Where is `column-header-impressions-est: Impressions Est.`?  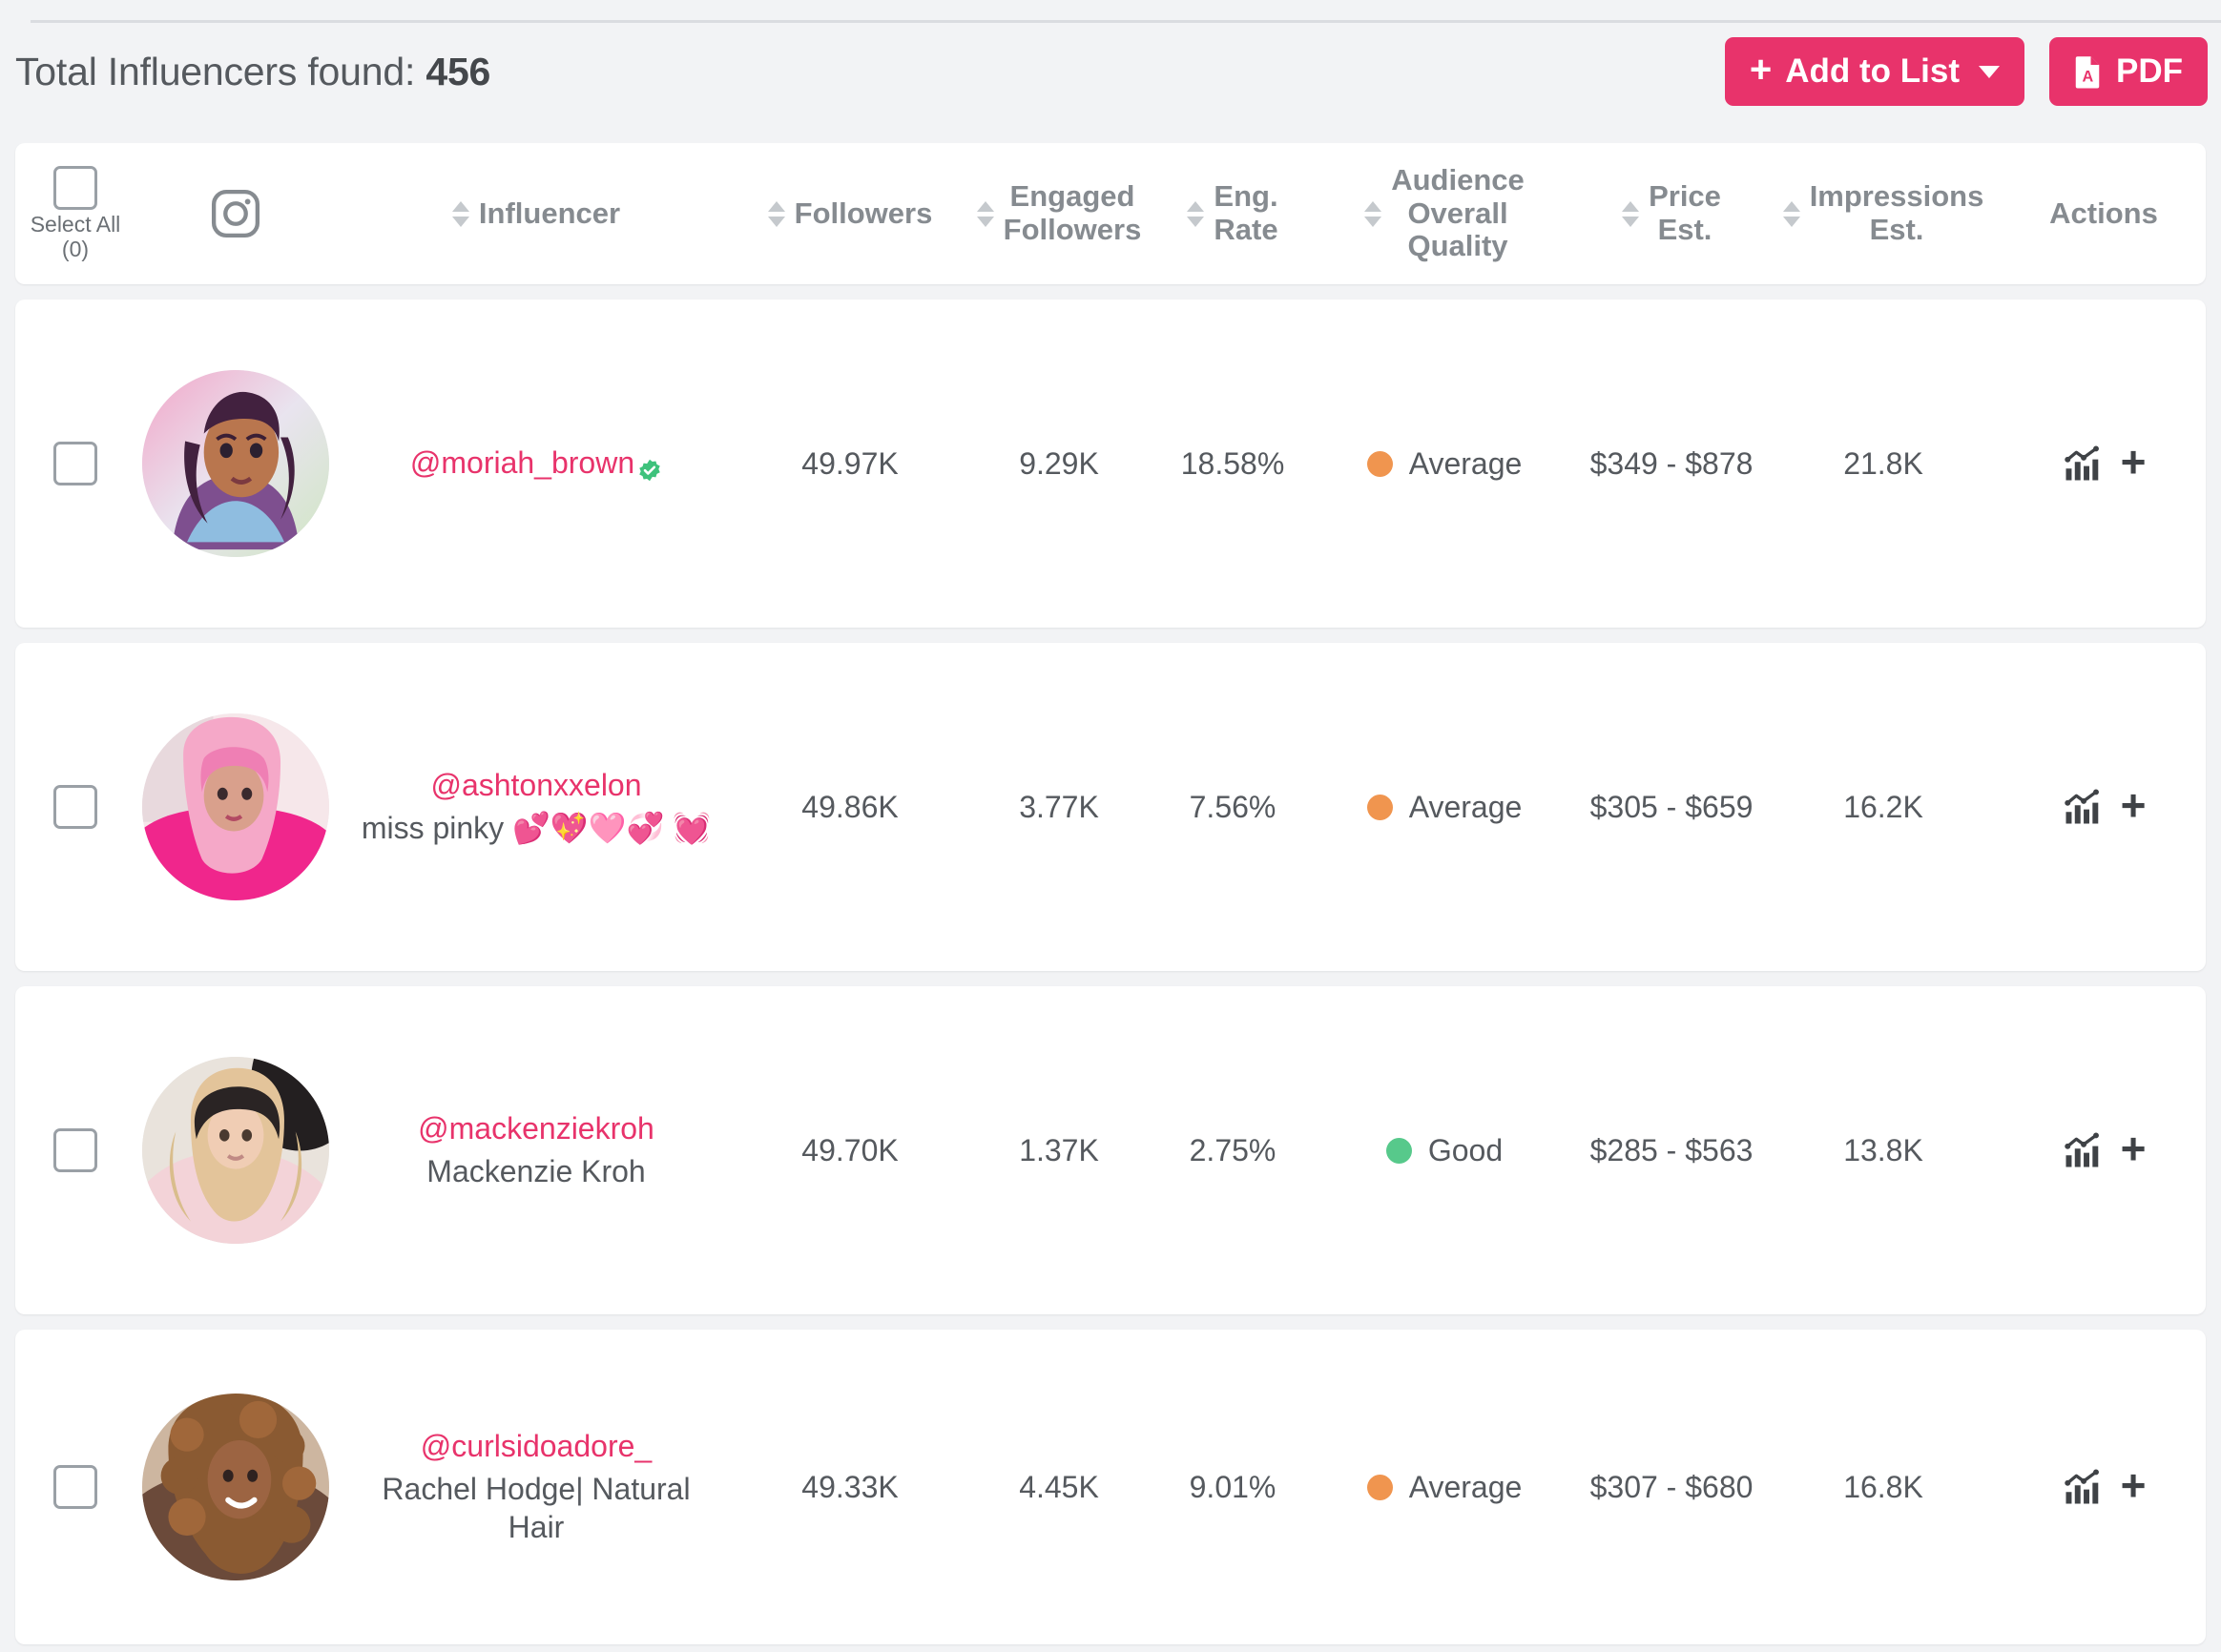
column-header-impressions-est: Impressions Est. is located at coordinates (1884, 213).